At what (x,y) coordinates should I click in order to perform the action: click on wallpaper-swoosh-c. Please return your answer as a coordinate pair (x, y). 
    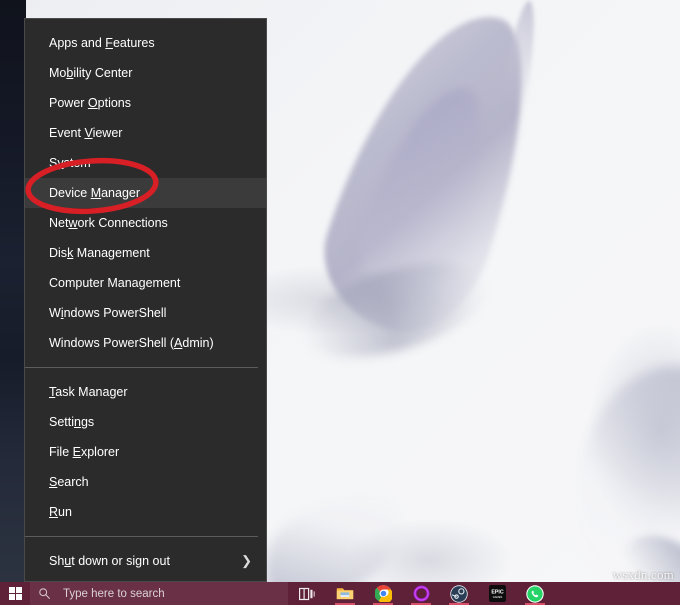
    Looking at the image, I should click on (333, 529).